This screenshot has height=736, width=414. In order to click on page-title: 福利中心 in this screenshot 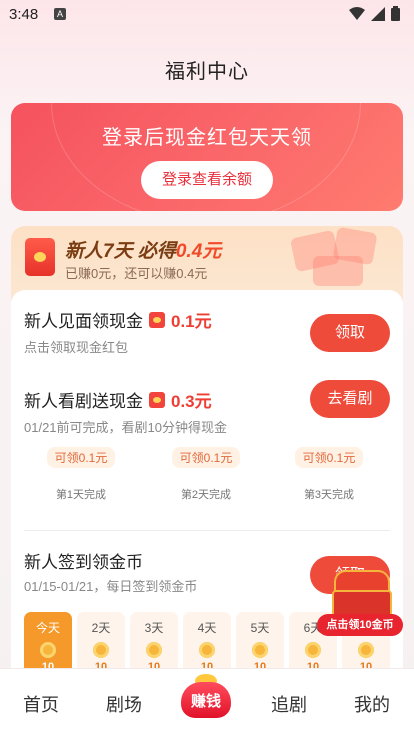, I will do `click(207, 72)`.